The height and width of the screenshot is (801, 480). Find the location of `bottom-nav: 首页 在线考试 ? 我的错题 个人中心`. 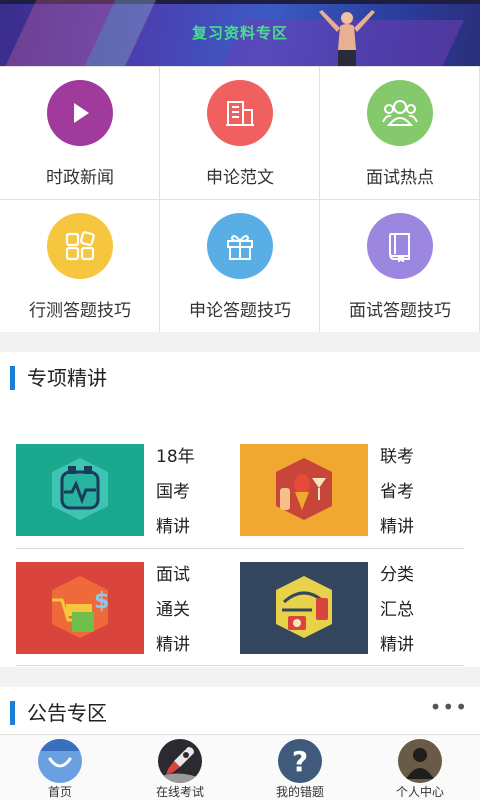

bottom-nav: 首页 在线考试 ? 我的错题 个人中心 is located at coordinates (240, 767).